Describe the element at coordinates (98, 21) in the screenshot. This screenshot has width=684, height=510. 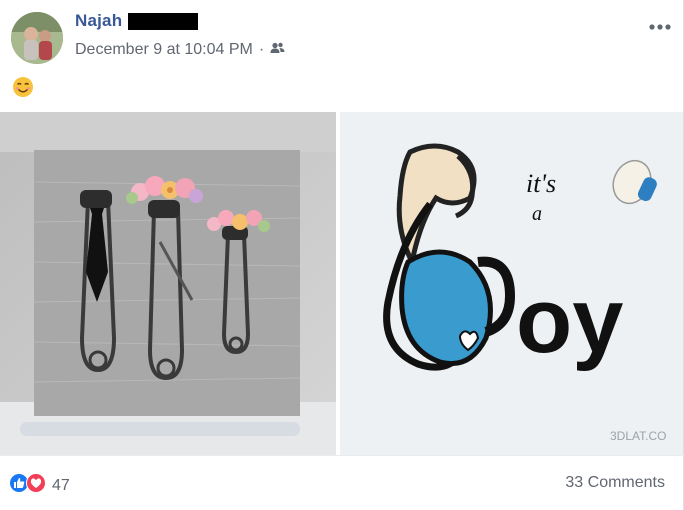
I see `author-name: Najah` at that location.